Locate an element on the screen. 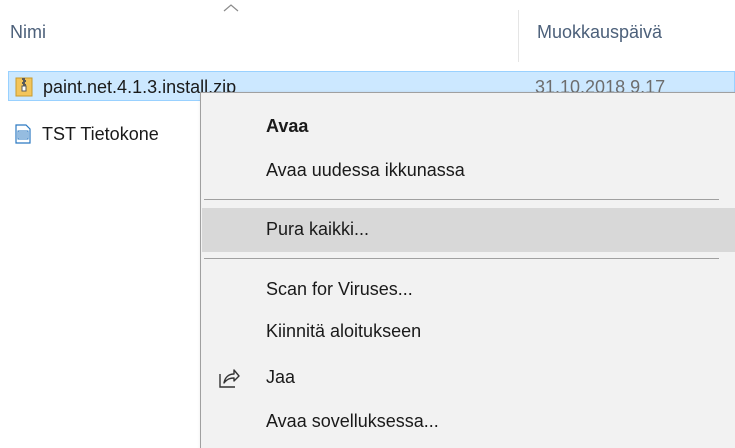 Image resolution: width=735 pixels, height=448 pixels. zip-folder-icon is located at coordinates (24, 87).